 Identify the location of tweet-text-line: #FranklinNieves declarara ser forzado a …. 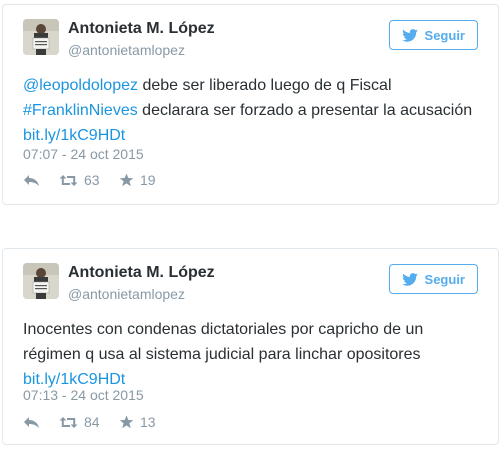
(253, 110).